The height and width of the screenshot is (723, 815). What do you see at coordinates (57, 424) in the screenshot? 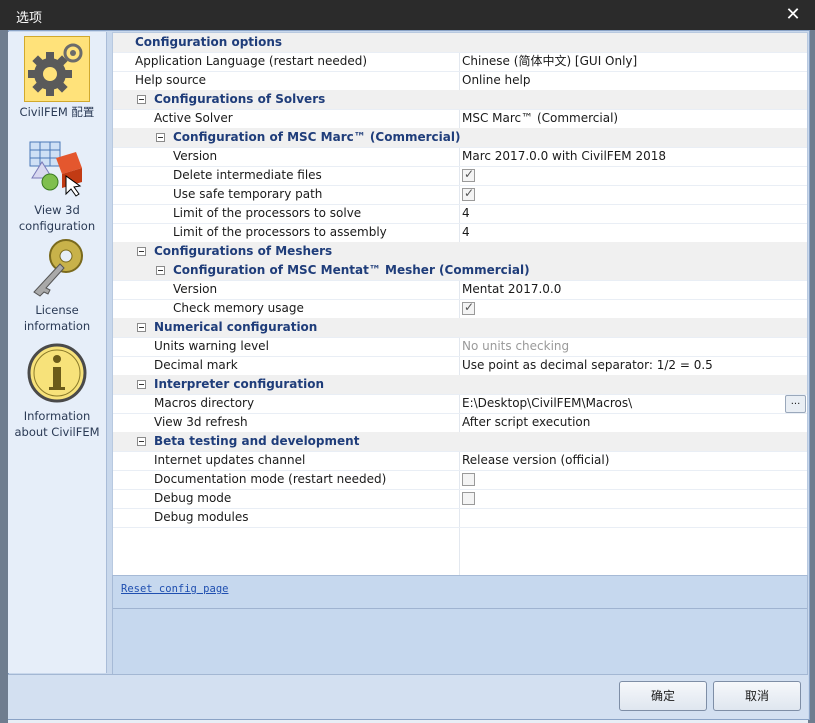
I see `sidebar-item-label: Information about CivilFEM` at bounding box center [57, 424].